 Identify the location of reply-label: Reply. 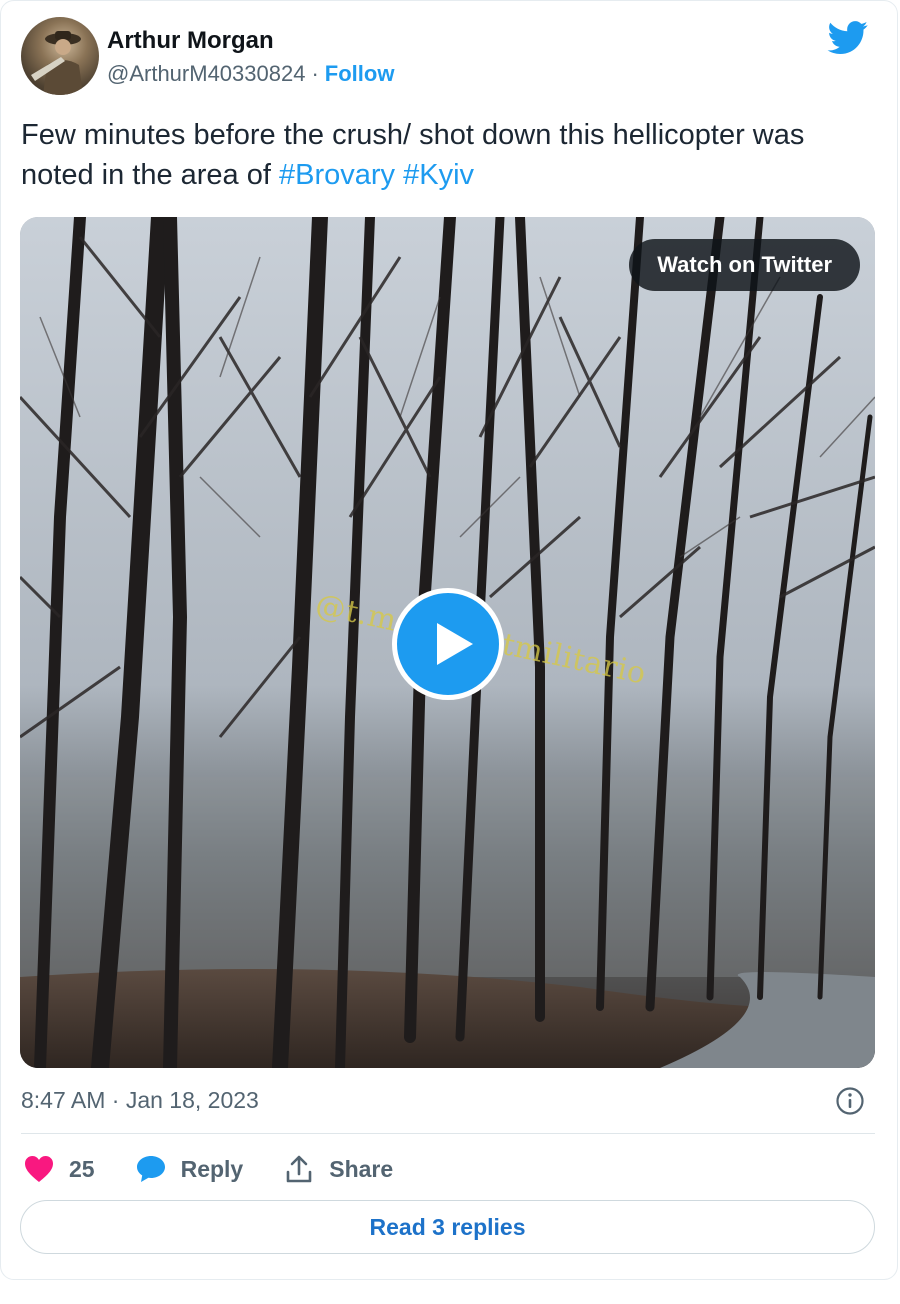
(212, 1168).